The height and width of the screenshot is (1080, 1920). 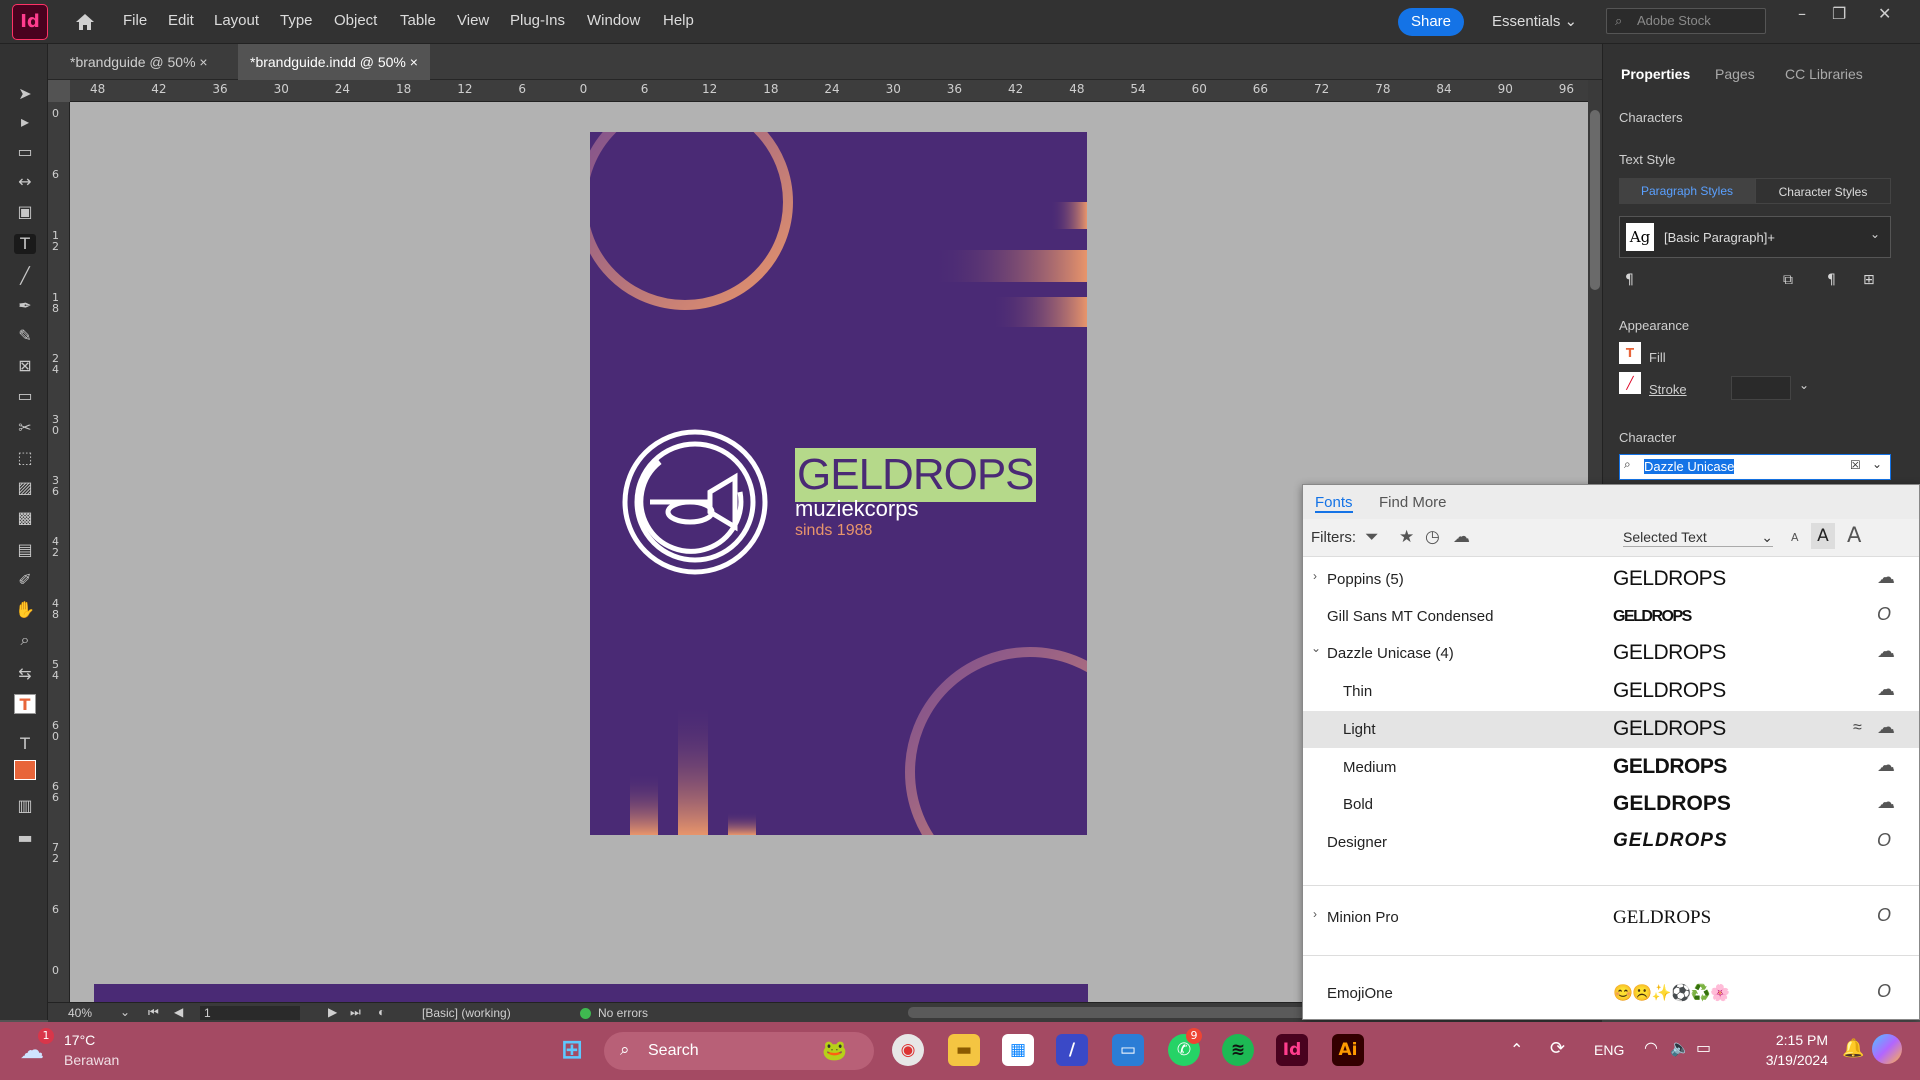 I want to click on direct-selection-icon: ▸, so click(x=25, y=122).